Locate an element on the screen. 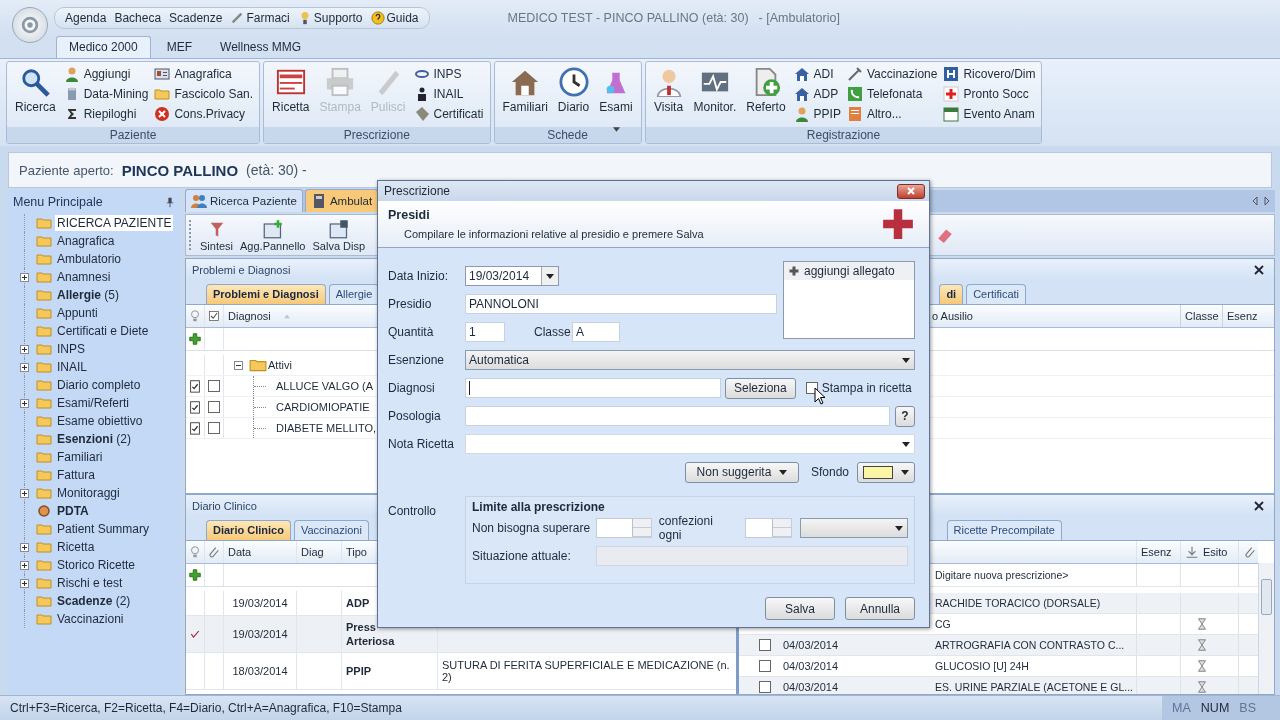 The image size is (1280, 720). tree-item: Vaccinazioni is located at coordinates (90, 619).